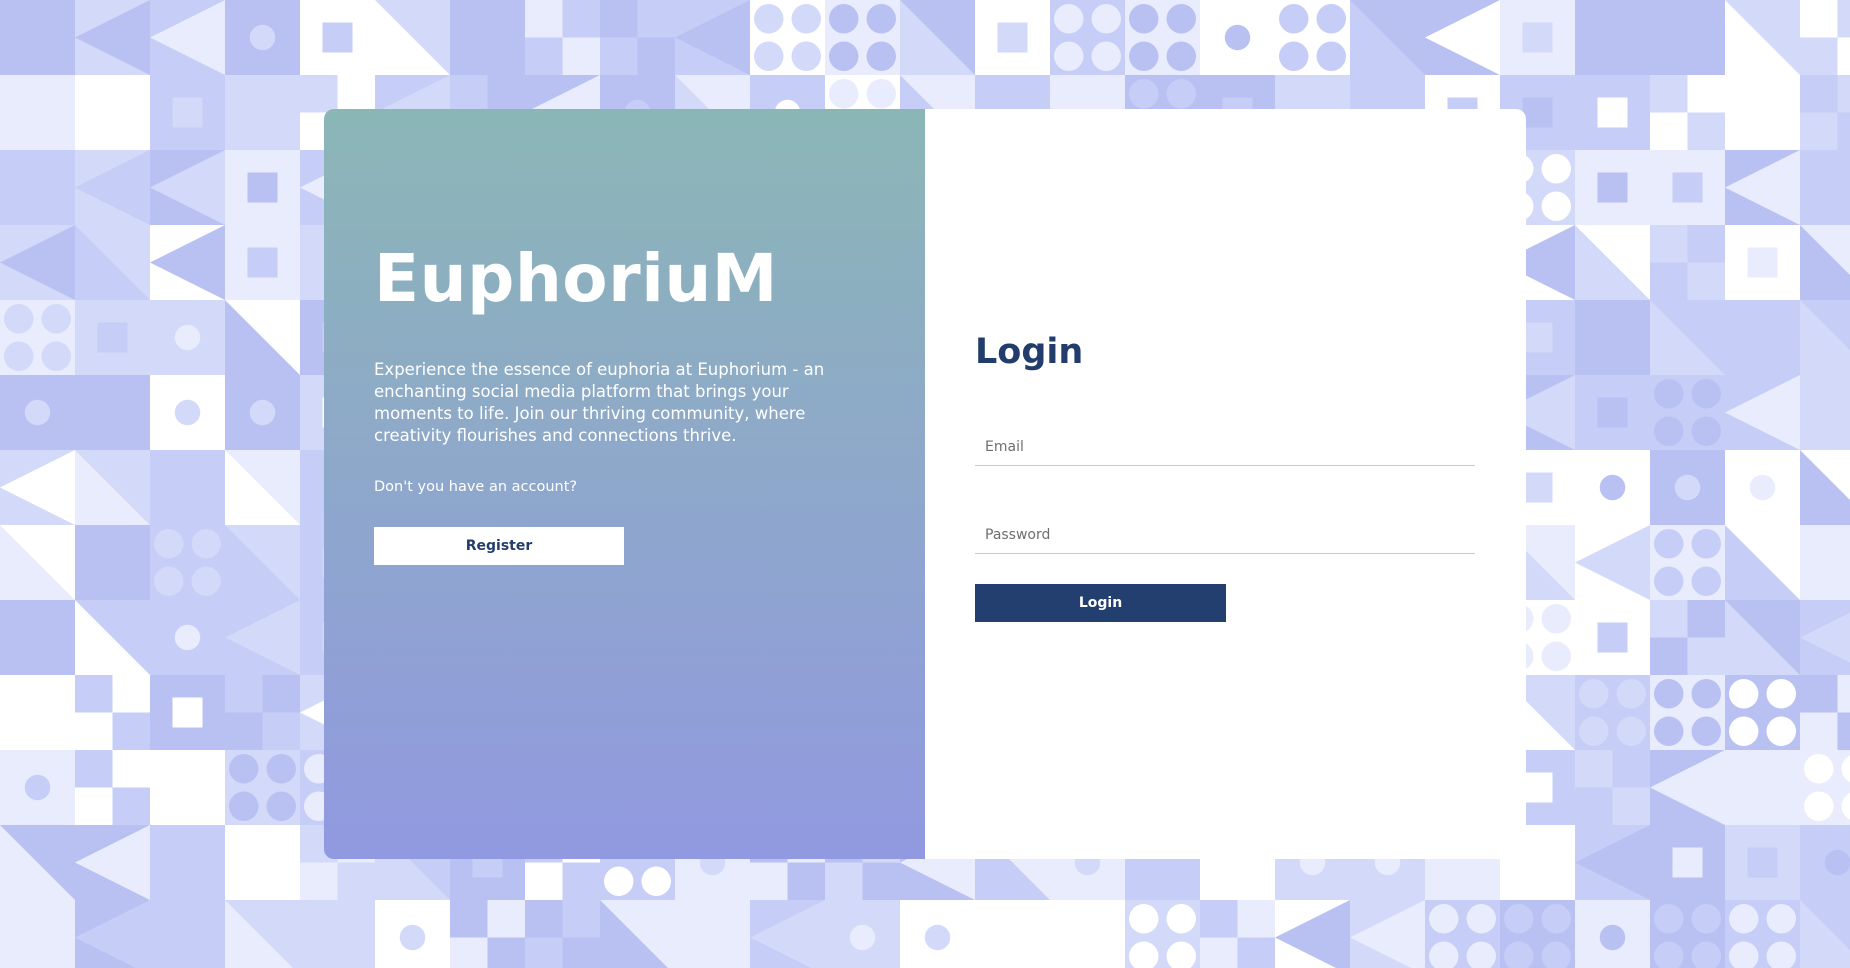 The height and width of the screenshot is (968, 1850). Describe the element at coordinates (1029, 352) in the screenshot. I see `login-title: Login` at that location.